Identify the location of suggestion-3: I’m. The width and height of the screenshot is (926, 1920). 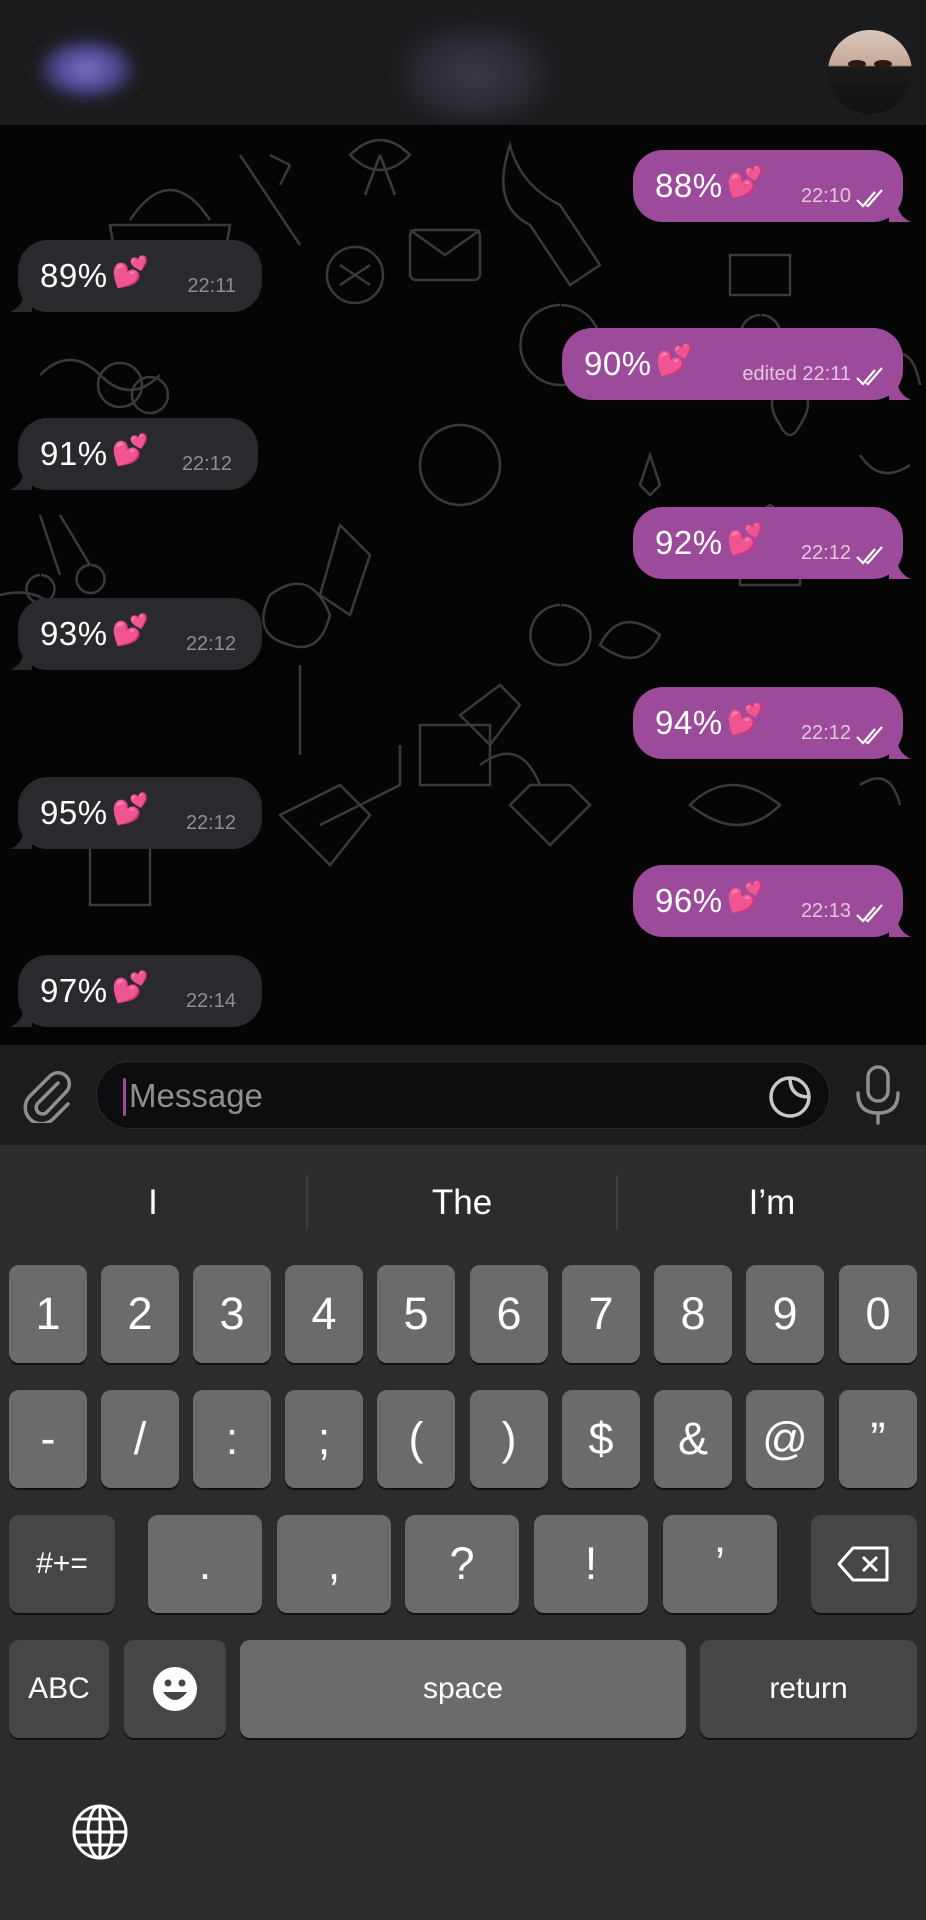
(772, 1202).